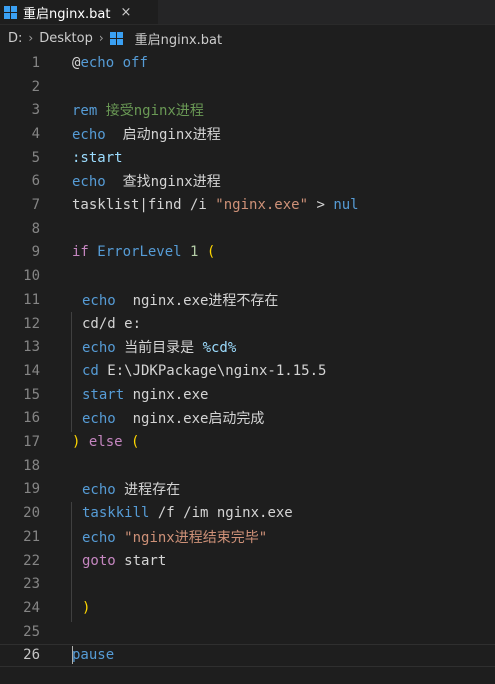 This screenshot has height=684, width=495. What do you see at coordinates (15, 38) in the screenshot?
I see `breadcrumb-drive: D:` at bounding box center [15, 38].